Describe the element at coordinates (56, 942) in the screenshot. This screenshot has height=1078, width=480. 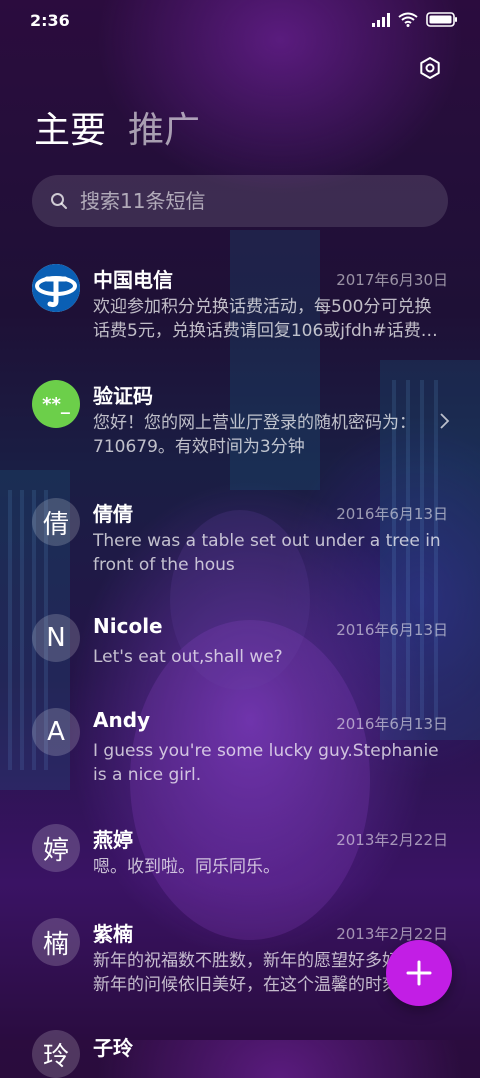
I see `avatar: 楠` at that location.